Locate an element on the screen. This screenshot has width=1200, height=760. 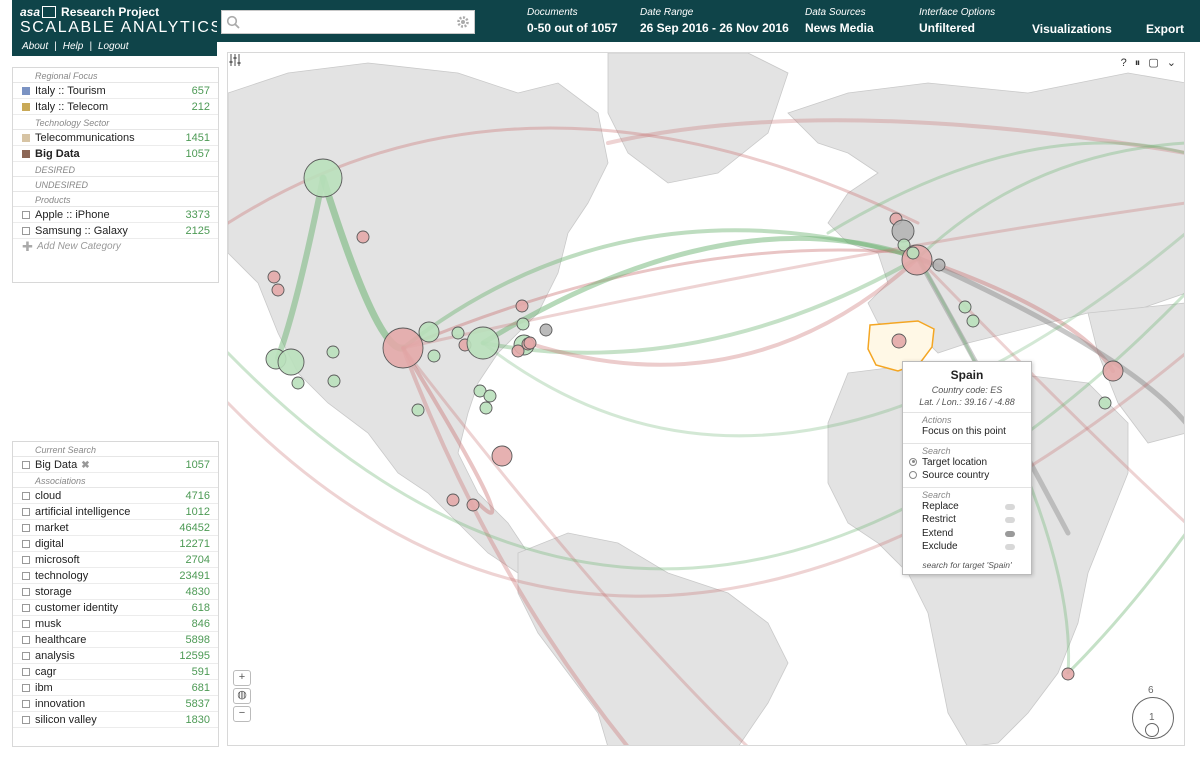
filter-item-italy-telecom: Italy :: Telecom 212 is located at coordinates (115, 107).